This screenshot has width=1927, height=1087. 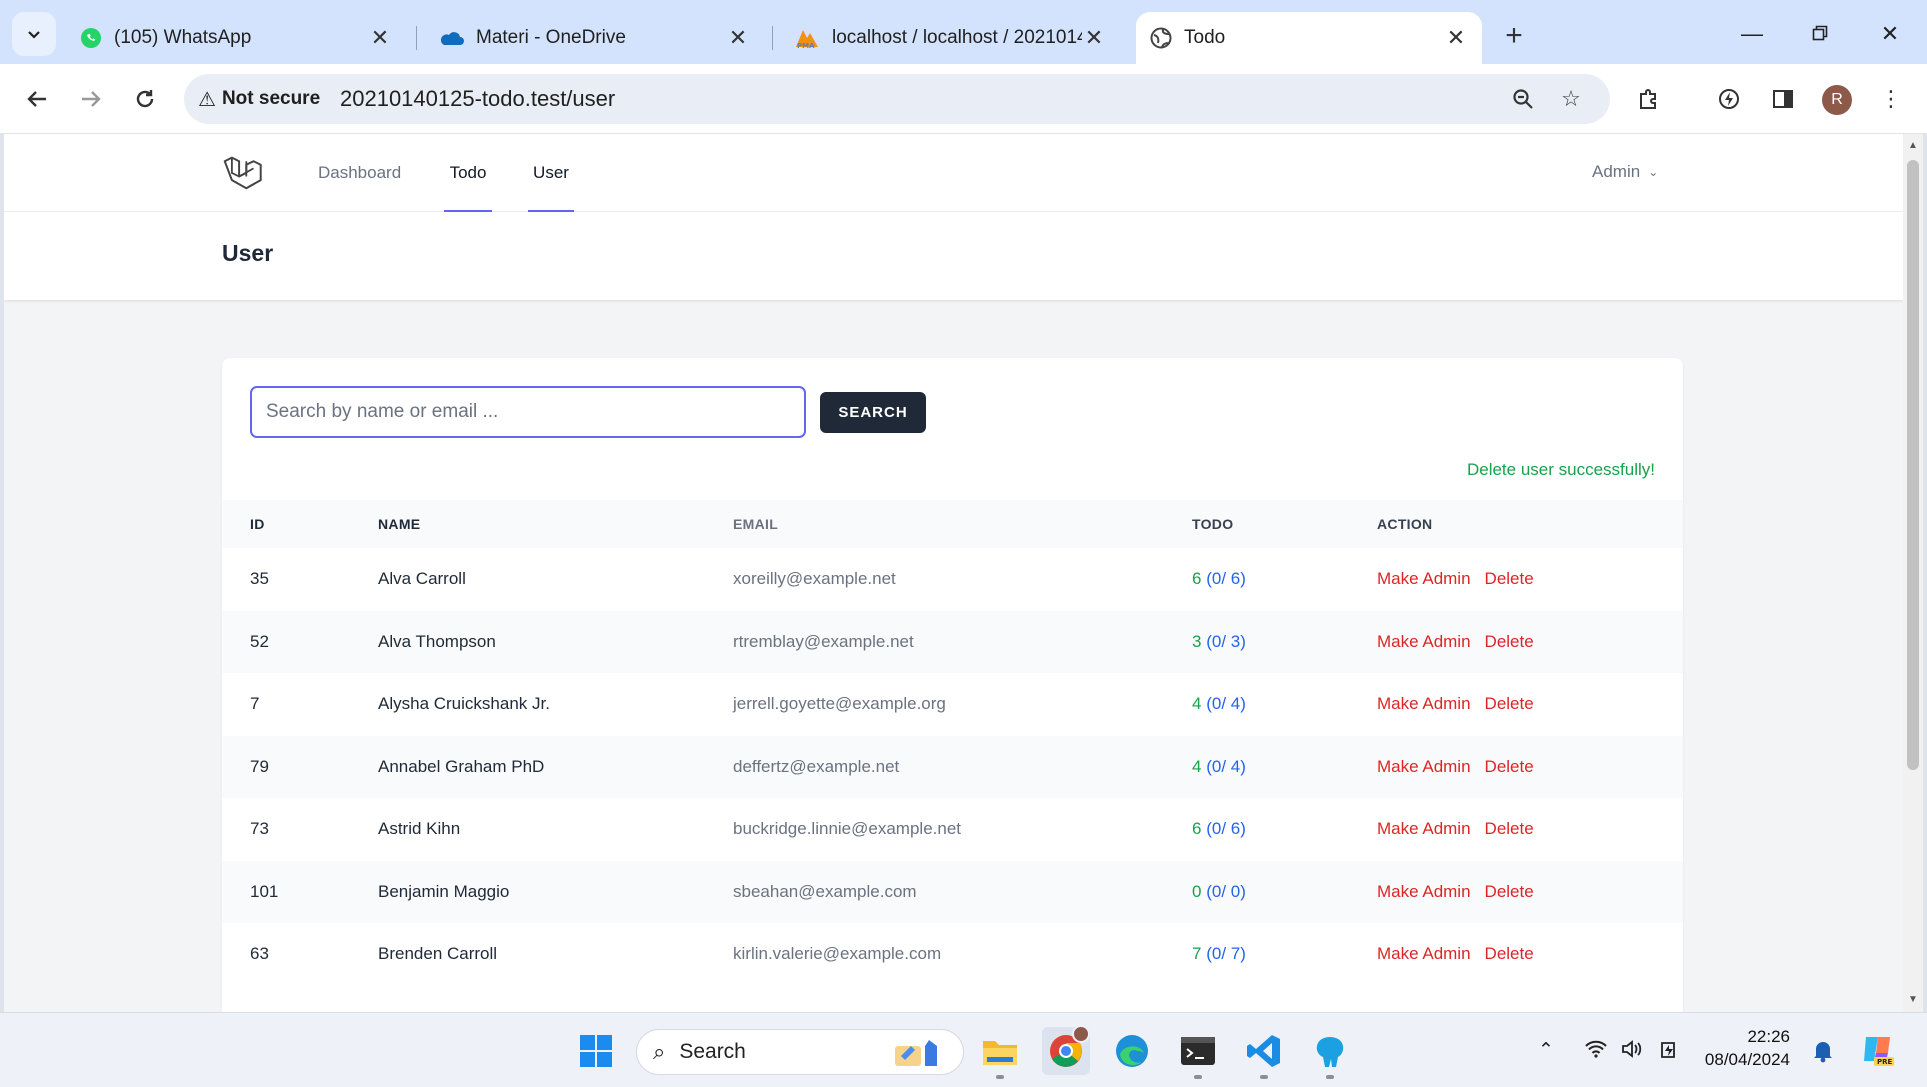 I want to click on column-header-email: EMAIL, so click(x=756, y=524).